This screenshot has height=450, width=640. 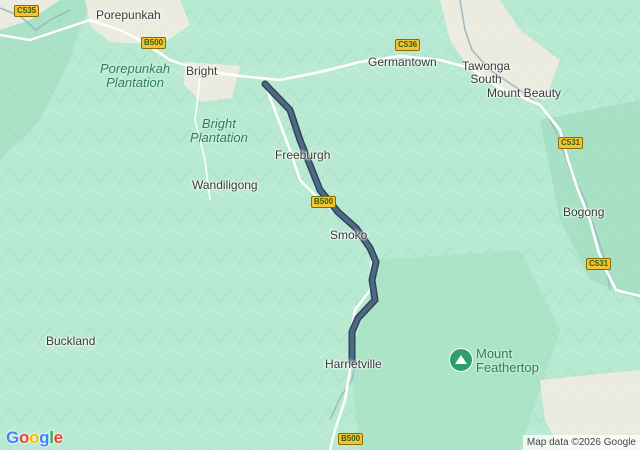 I want to click on label-wandiligong: Wandiligong, so click(x=225, y=185).